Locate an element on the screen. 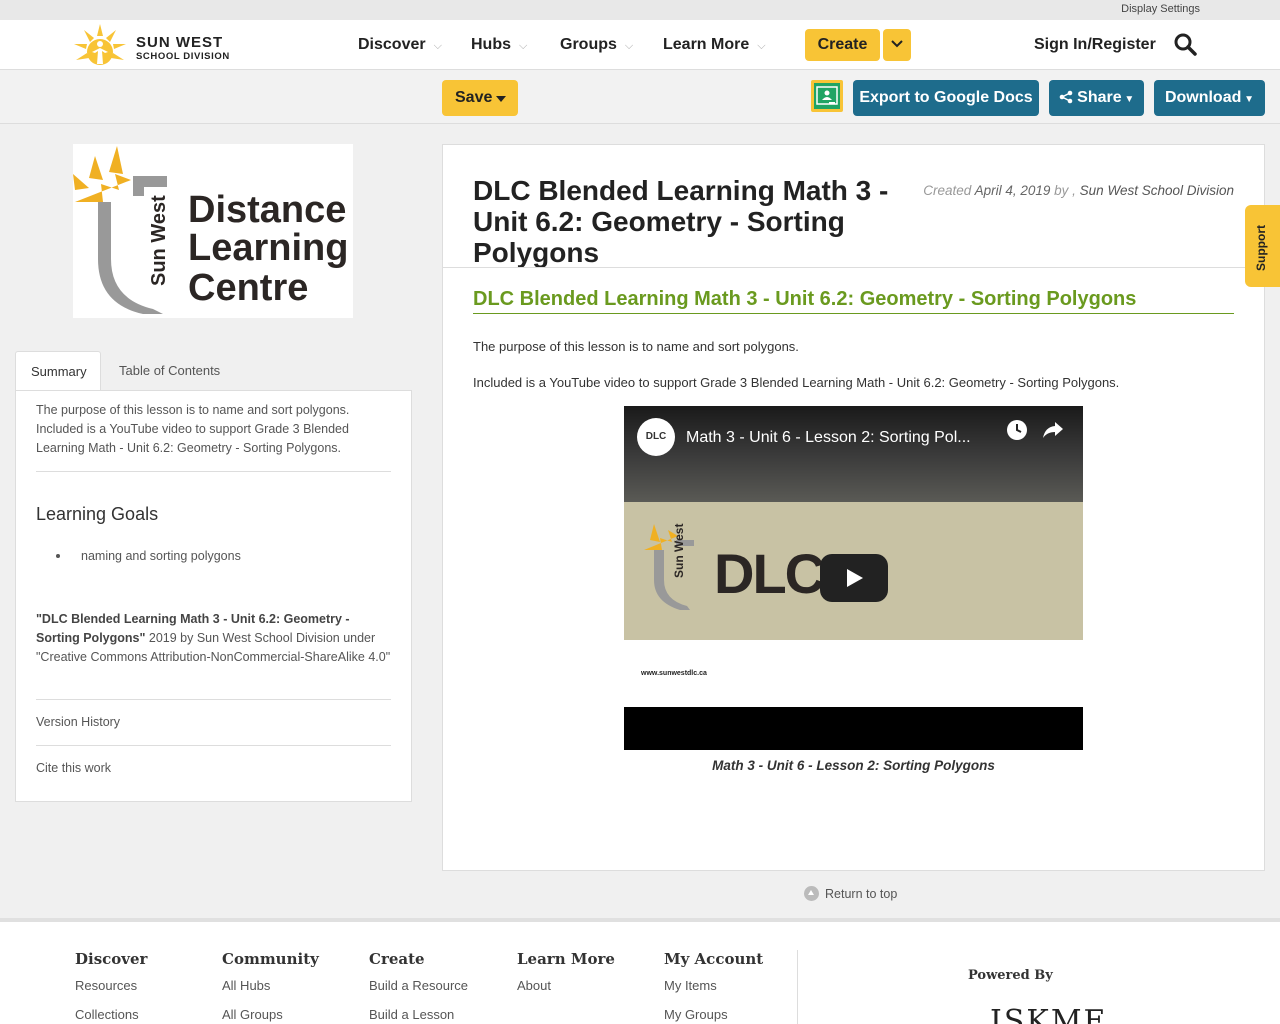 The image size is (1280, 1024). sun-west-logo: SUN WEST SCHOOL DIVISION is located at coordinates (155, 44).